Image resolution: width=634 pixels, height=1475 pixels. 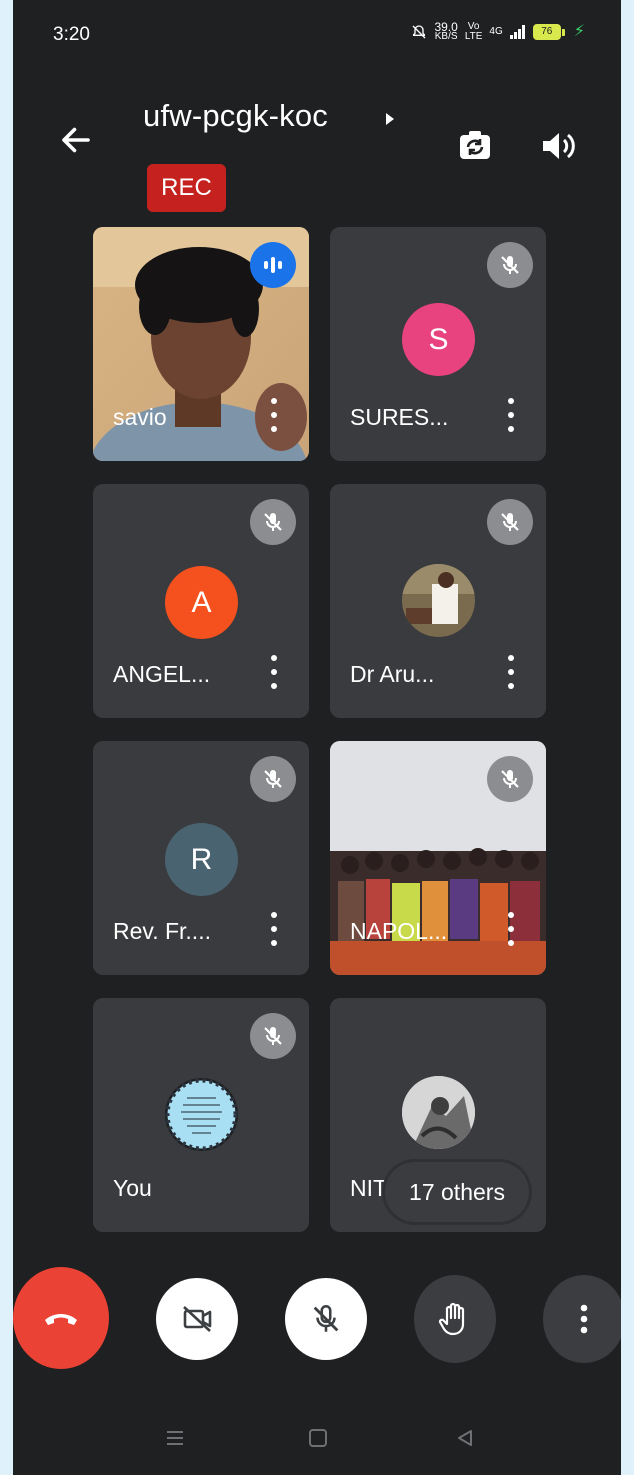 I want to click on switch-camera-icon, so click(x=475, y=146).